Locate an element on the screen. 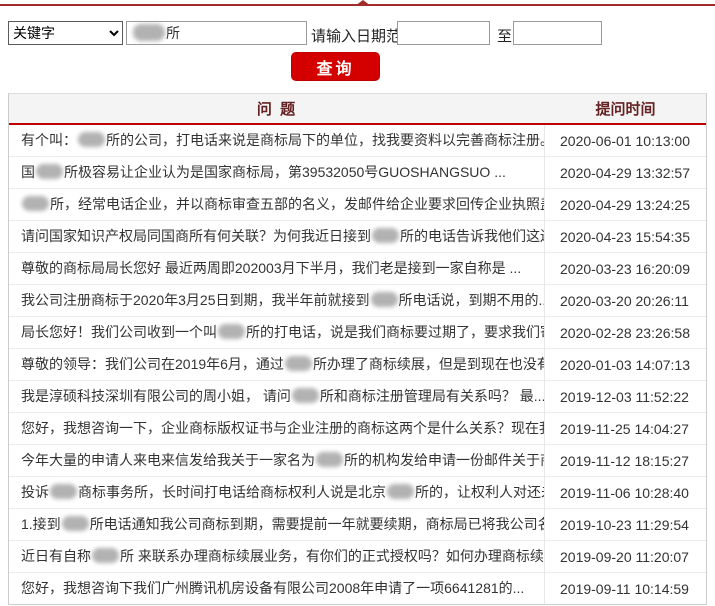 Image resolution: width=715 pixels, height=606 pixels. question-time: 2019-12-03 11:52:22 is located at coordinates (624, 396).